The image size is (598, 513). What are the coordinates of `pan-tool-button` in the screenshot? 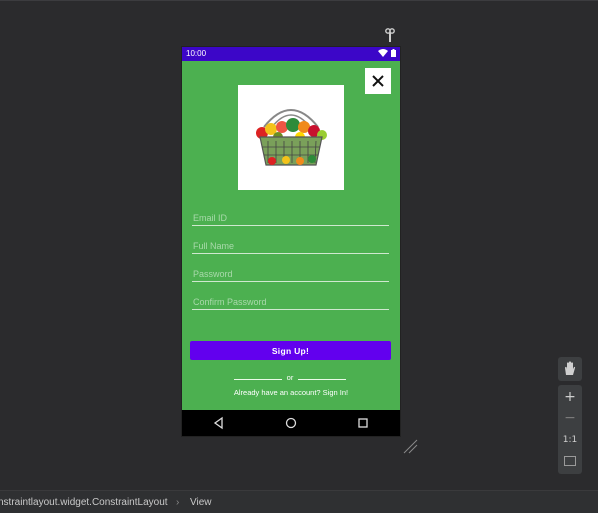 It's located at (570, 369).